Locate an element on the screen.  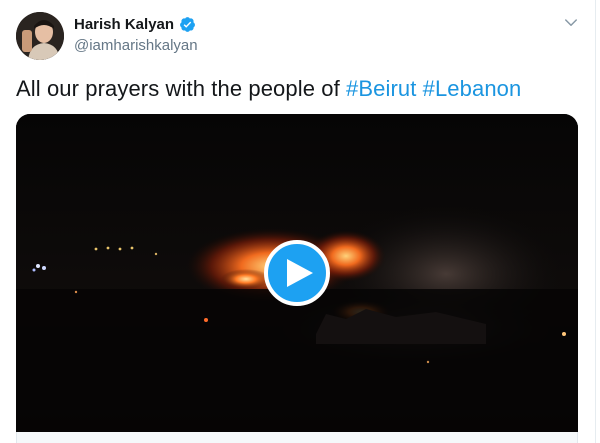
author-handle: @iamharishkalyan is located at coordinates (136, 45).